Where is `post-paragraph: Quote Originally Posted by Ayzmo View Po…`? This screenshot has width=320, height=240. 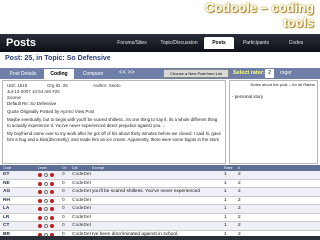
post-paragraph: Quote Originally Posted by Ayzmo View Po… is located at coordinates (51, 111).